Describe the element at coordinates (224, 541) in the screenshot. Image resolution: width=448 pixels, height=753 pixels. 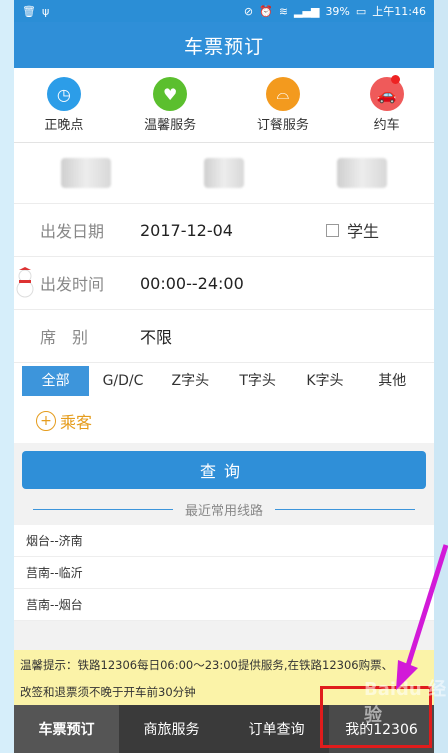
I see `list-item: 烟台--济南` at that location.